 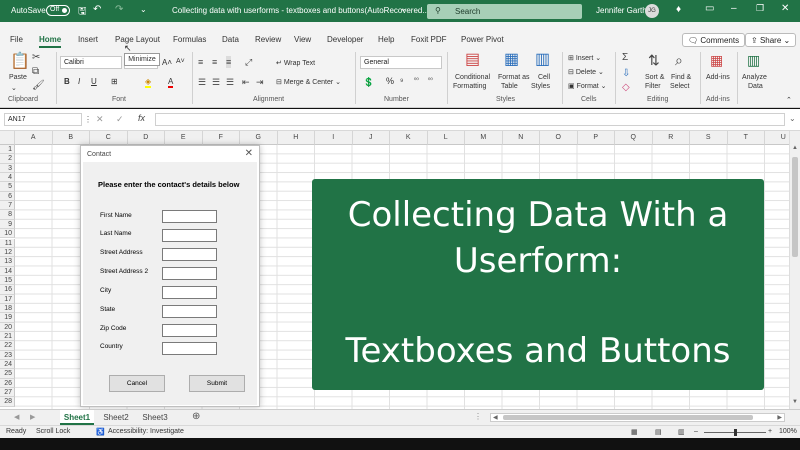 I want to click on status-accessibility: Accessibility: Investigate, so click(x=146, y=431).